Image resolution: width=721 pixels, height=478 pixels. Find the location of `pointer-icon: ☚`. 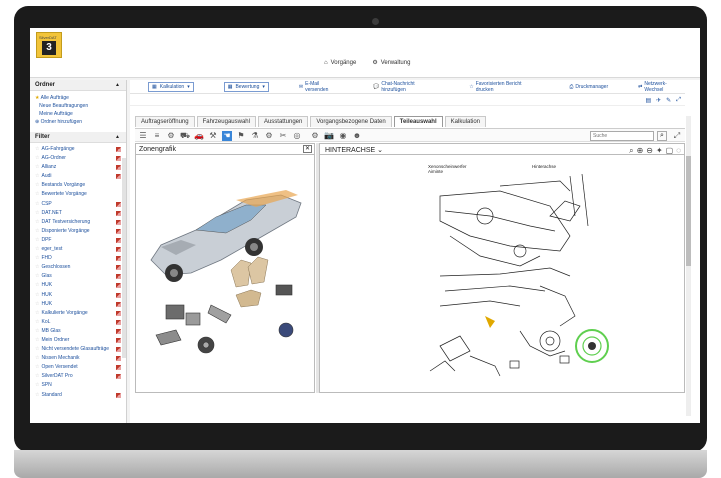

pointer-icon: ☚ is located at coordinates (227, 136).